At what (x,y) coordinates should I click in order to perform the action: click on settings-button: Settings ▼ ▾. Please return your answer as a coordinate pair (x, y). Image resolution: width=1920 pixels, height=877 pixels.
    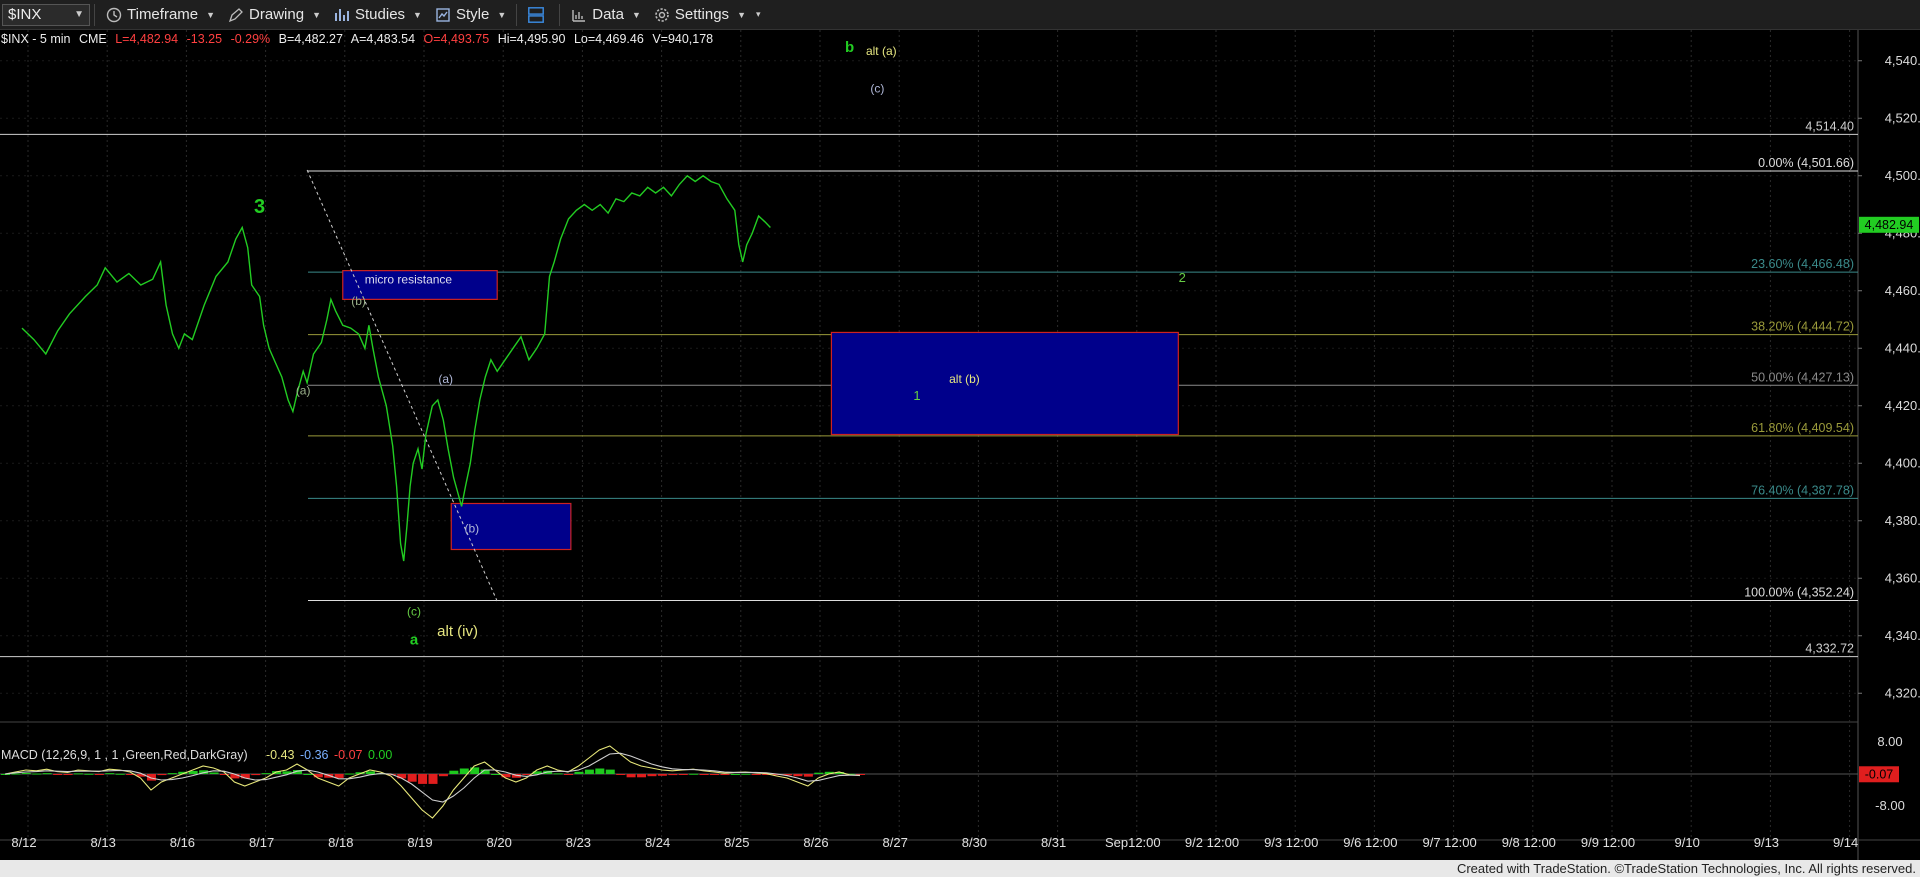
    Looking at the image, I should click on (707, 15).